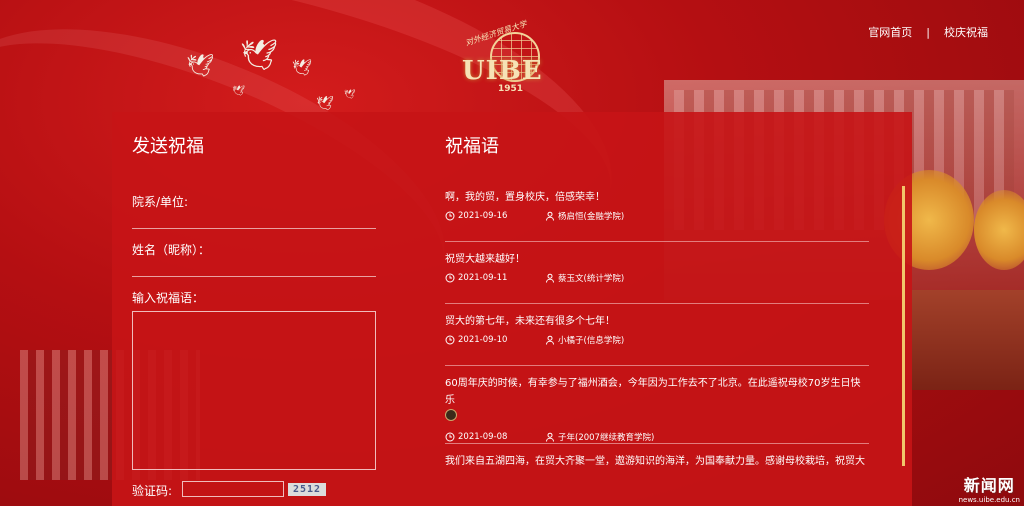 Image resolution: width=1024 pixels, height=506 pixels. What do you see at coordinates (254, 390) in the screenshot?
I see `message-textarea` at bounding box center [254, 390].